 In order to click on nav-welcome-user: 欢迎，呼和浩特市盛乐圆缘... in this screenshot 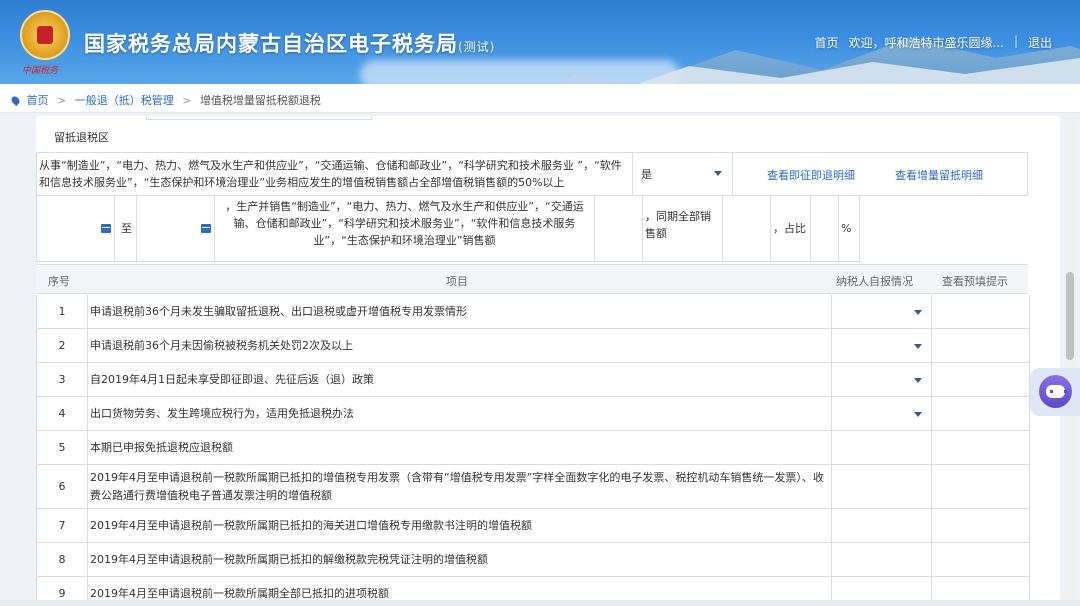, I will do `click(925, 42)`.